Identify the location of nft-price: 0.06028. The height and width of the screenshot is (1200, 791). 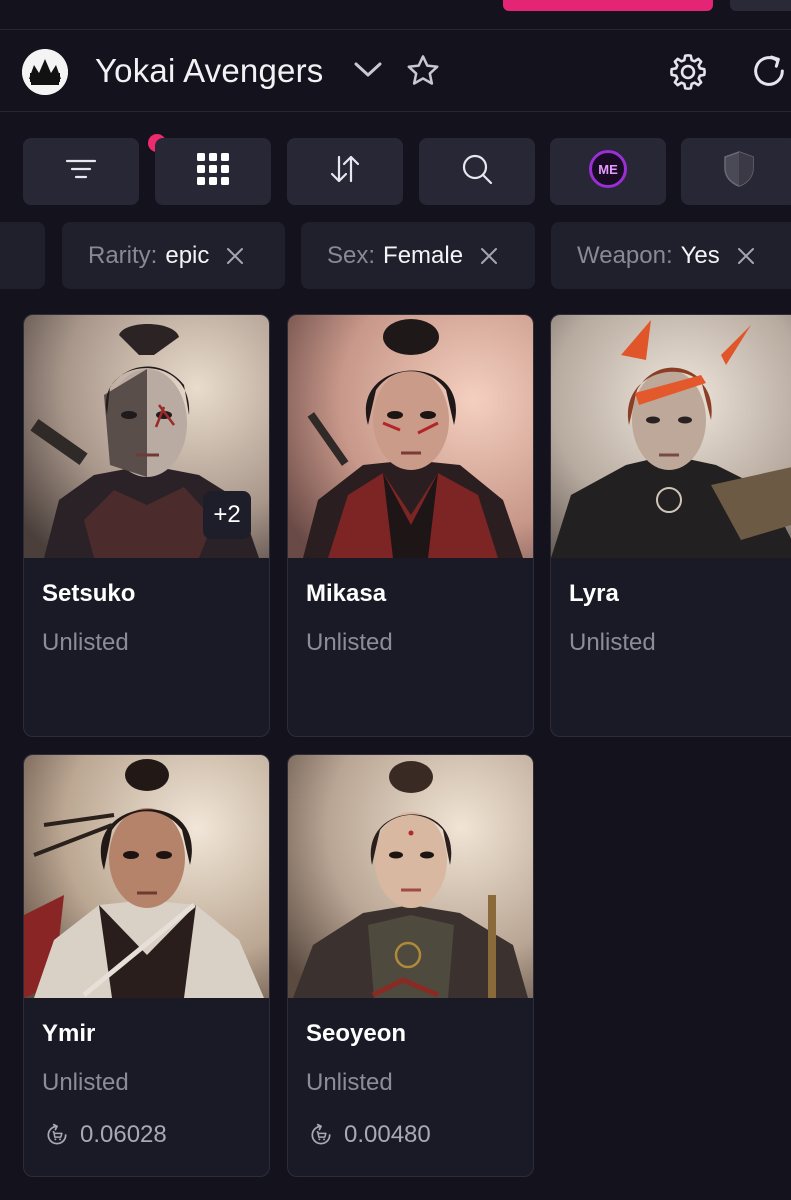
(105, 1135).